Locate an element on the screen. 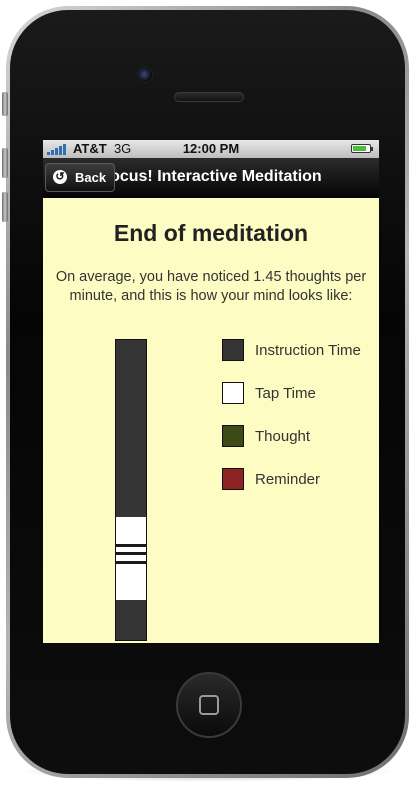 This screenshot has height=792, width=417. back-button: ↺ Back is located at coordinates (80, 177).